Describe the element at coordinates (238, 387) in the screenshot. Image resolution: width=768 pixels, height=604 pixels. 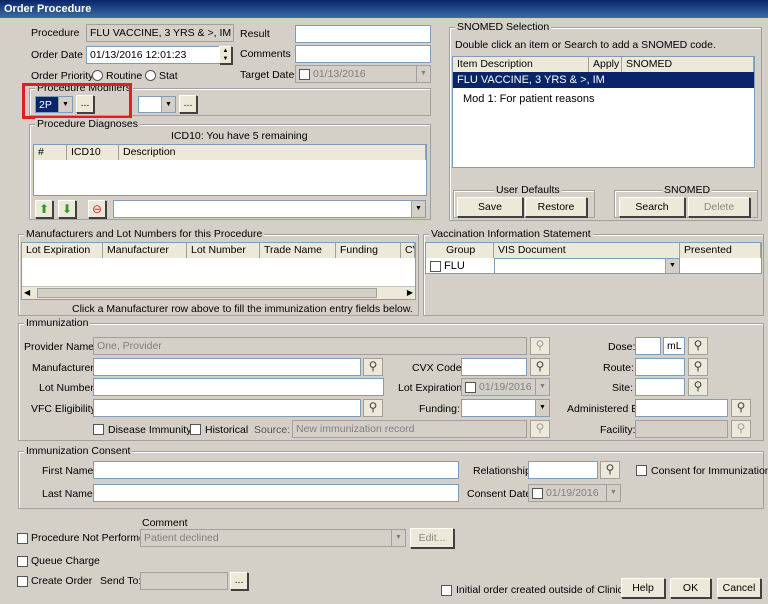
I see `lot-number-field` at that location.